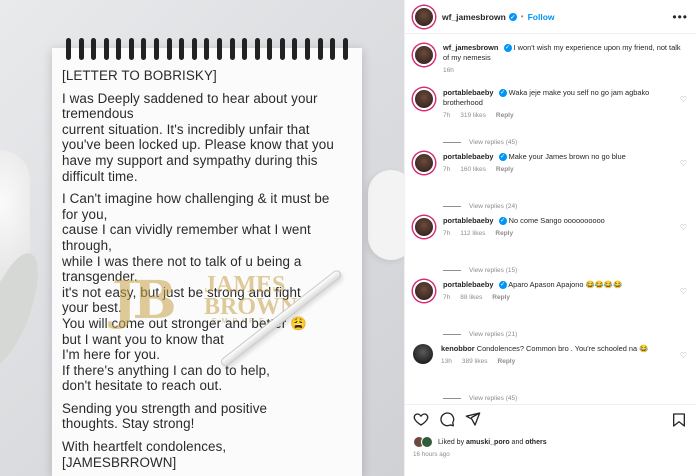  Describe the element at coordinates (446, 361) in the screenshot. I see `comment-time: 13h` at that location.